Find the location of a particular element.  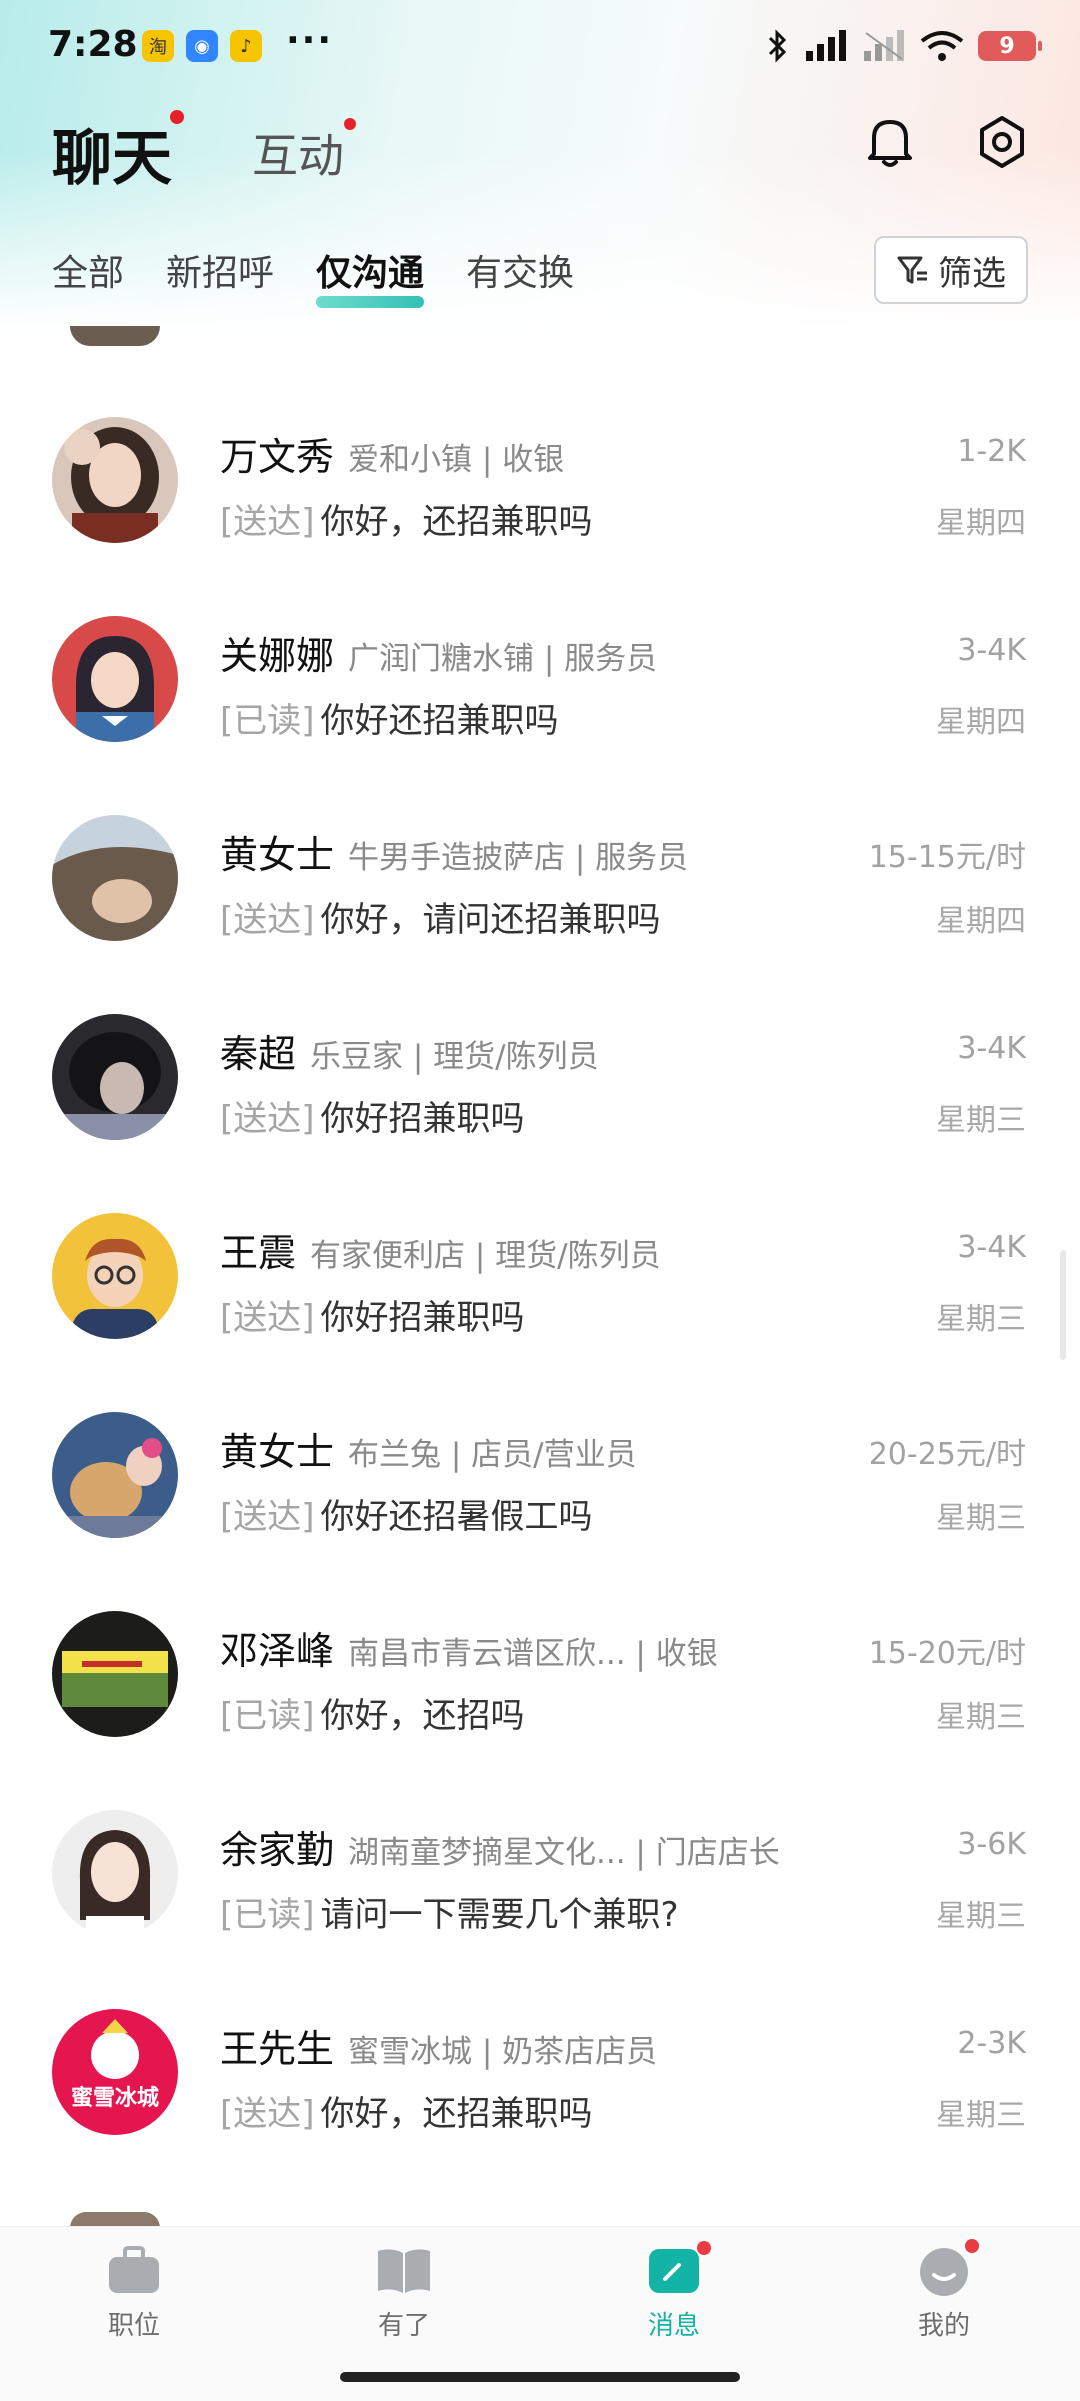

signal-2-icon is located at coordinates (884, 45).